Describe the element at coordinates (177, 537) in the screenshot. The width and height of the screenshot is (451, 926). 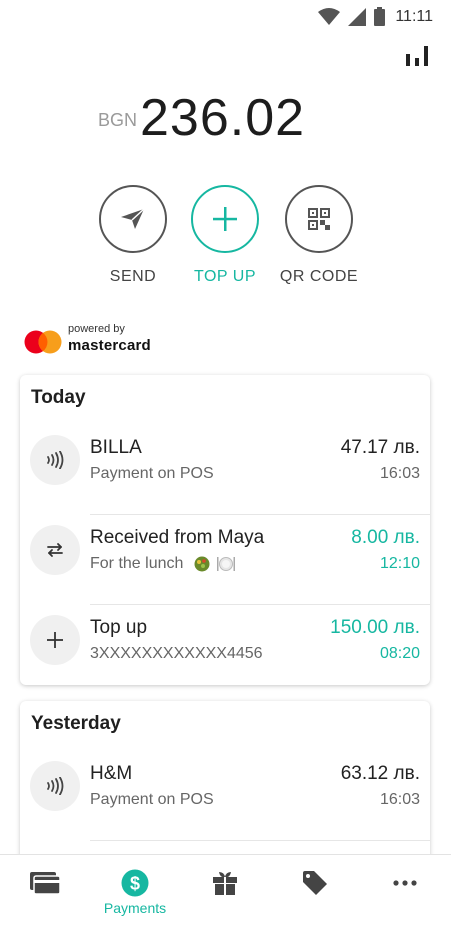
I see `transaction-name: Received from Maya` at that location.